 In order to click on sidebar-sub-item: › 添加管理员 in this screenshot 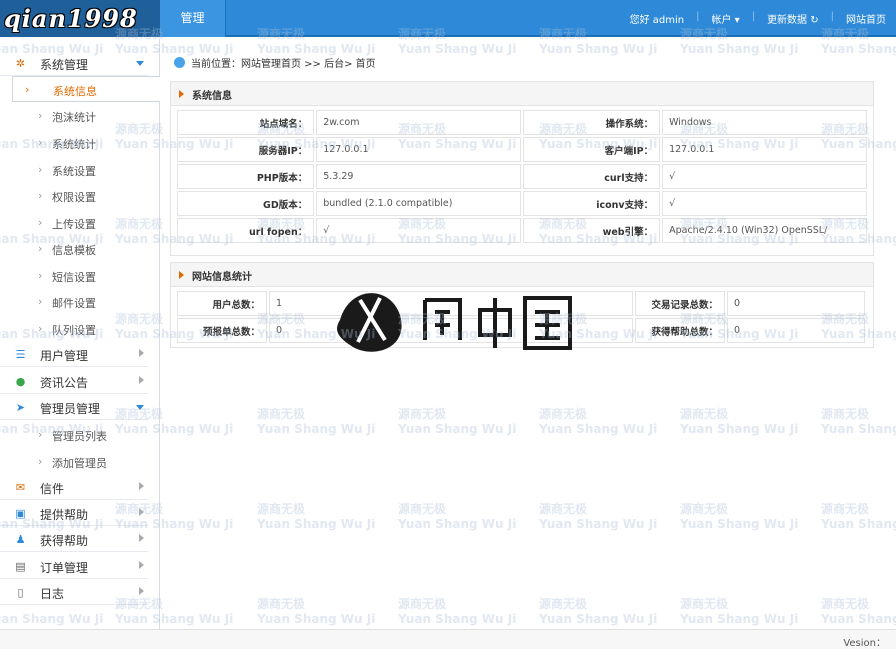, I will do `click(80, 462)`.